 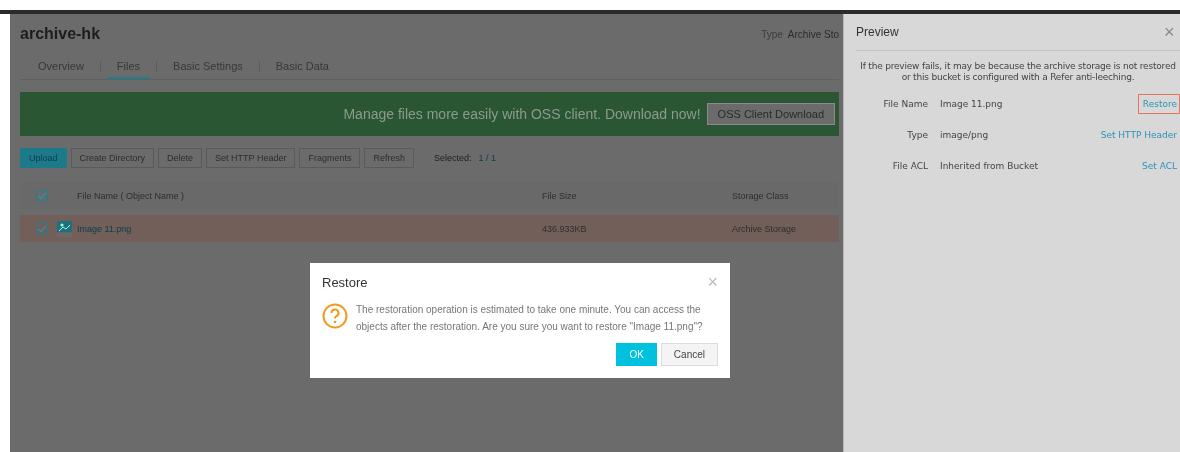 What do you see at coordinates (335, 316) in the screenshot?
I see `question-icon` at bounding box center [335, 316].